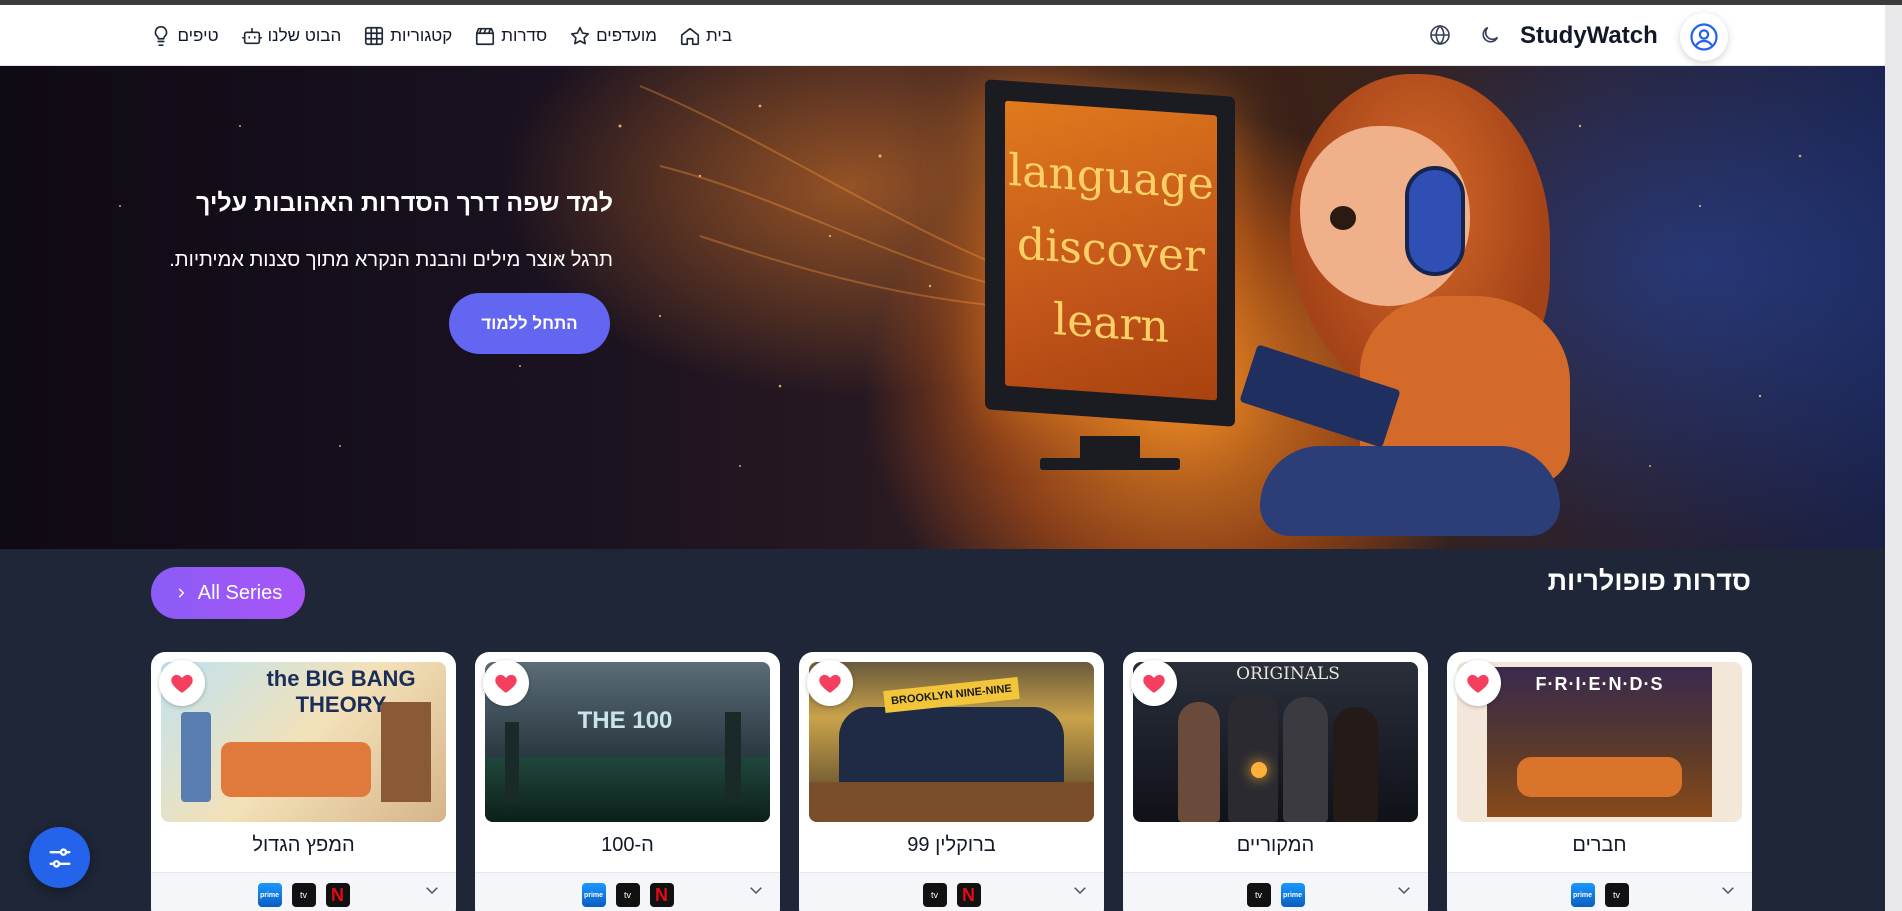  I want to click on user-circle-icon, so click(1704, 37).